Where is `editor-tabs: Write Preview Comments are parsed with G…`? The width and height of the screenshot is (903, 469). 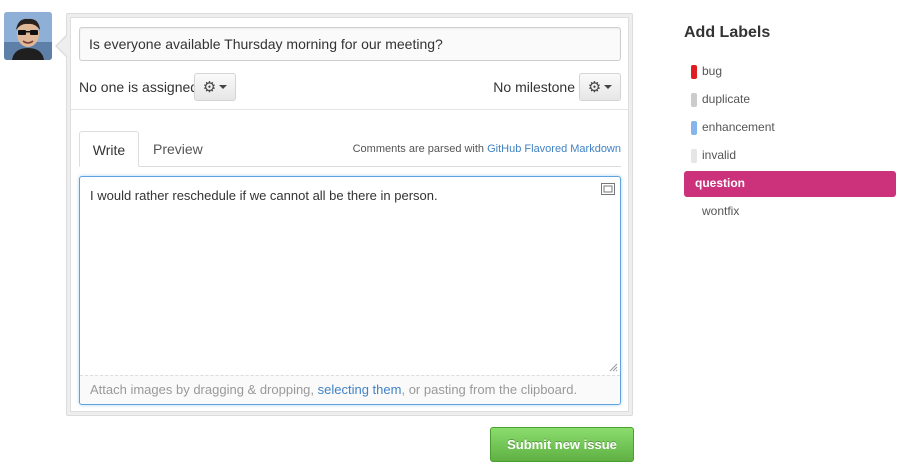 editor-tabs: Write Preview Comments are parsed with G… is located at coordinates (350, 149).